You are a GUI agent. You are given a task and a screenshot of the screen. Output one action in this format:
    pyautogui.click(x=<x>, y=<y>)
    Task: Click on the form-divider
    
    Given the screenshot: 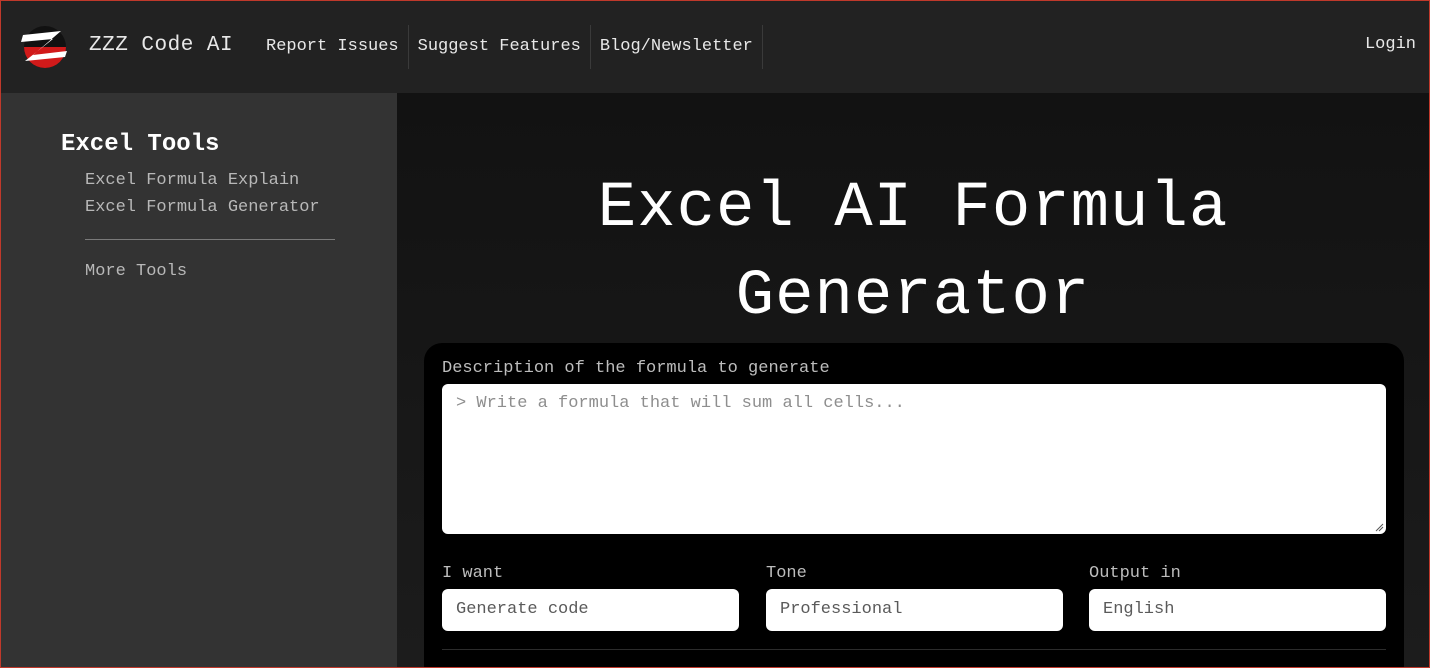 What is the action you would take?
    pyautogui.click(x=914, y=649)
    